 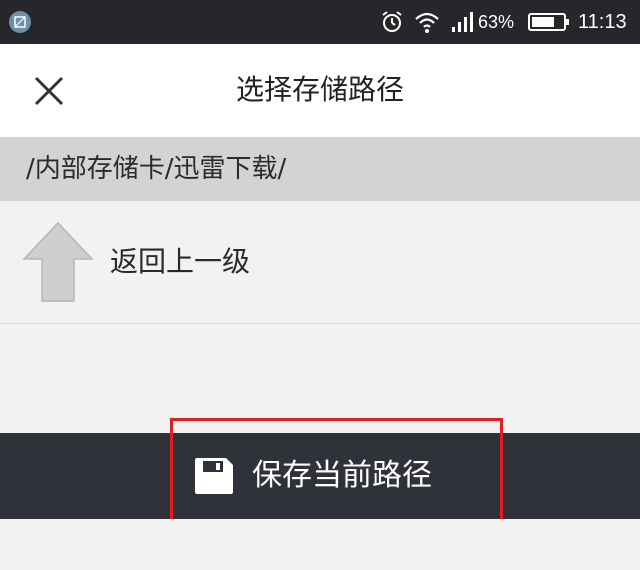 What do you see at coordinates (156, 169) in the screenshot?
I see `current-path: /内部存储卡/迅雷下载/` at bounding box center [156, 169].